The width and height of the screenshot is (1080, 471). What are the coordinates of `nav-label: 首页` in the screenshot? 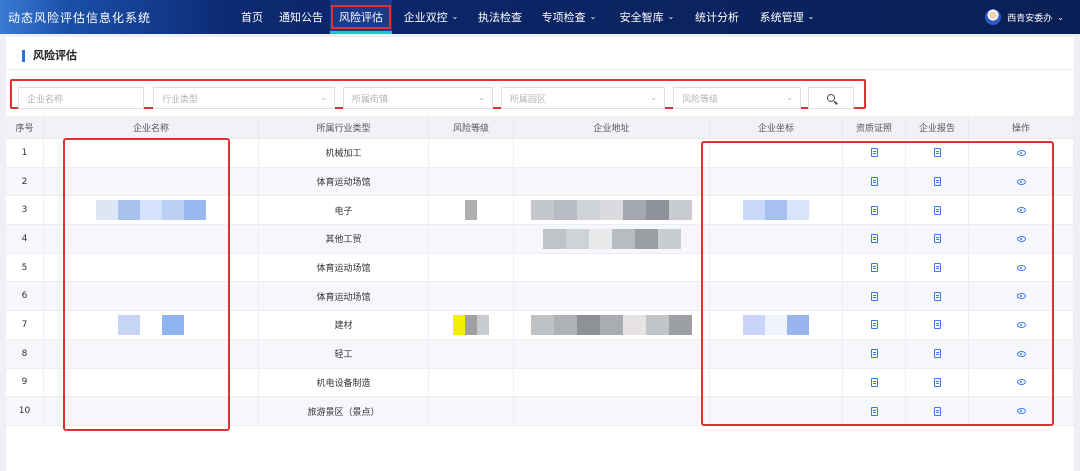 It's located at (252, 17).